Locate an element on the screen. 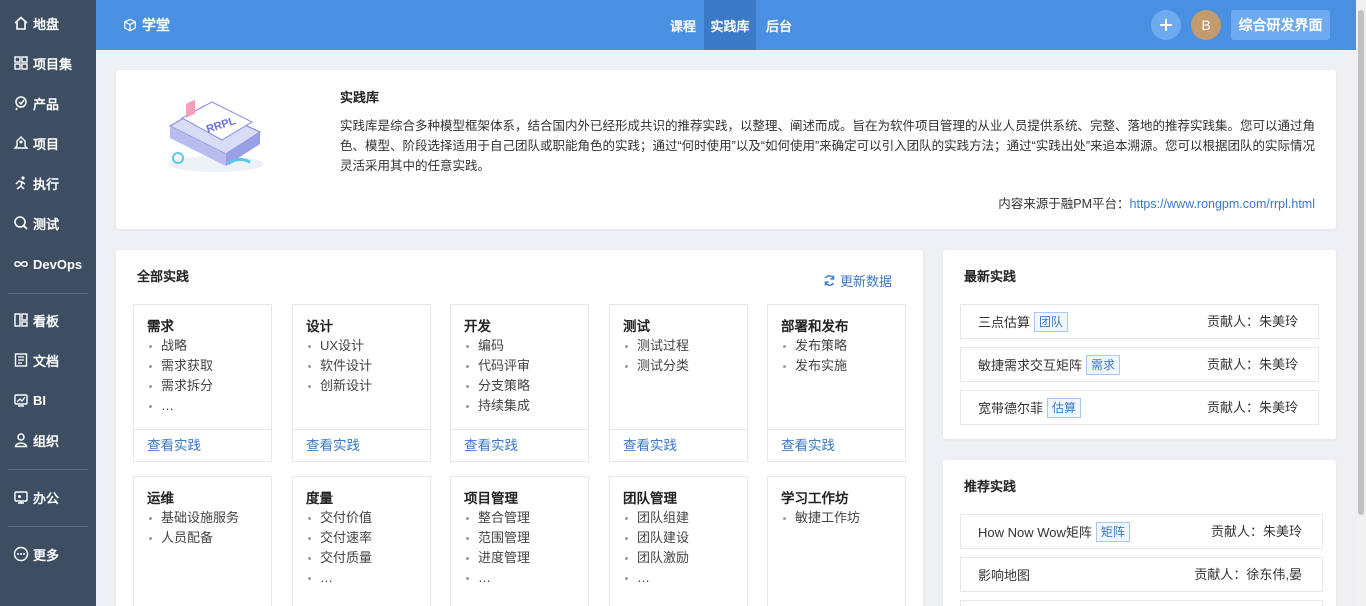 This screenshot has height=606, width=1366. sidebar-item-org: 组织 is located at coordinates (48, 440).